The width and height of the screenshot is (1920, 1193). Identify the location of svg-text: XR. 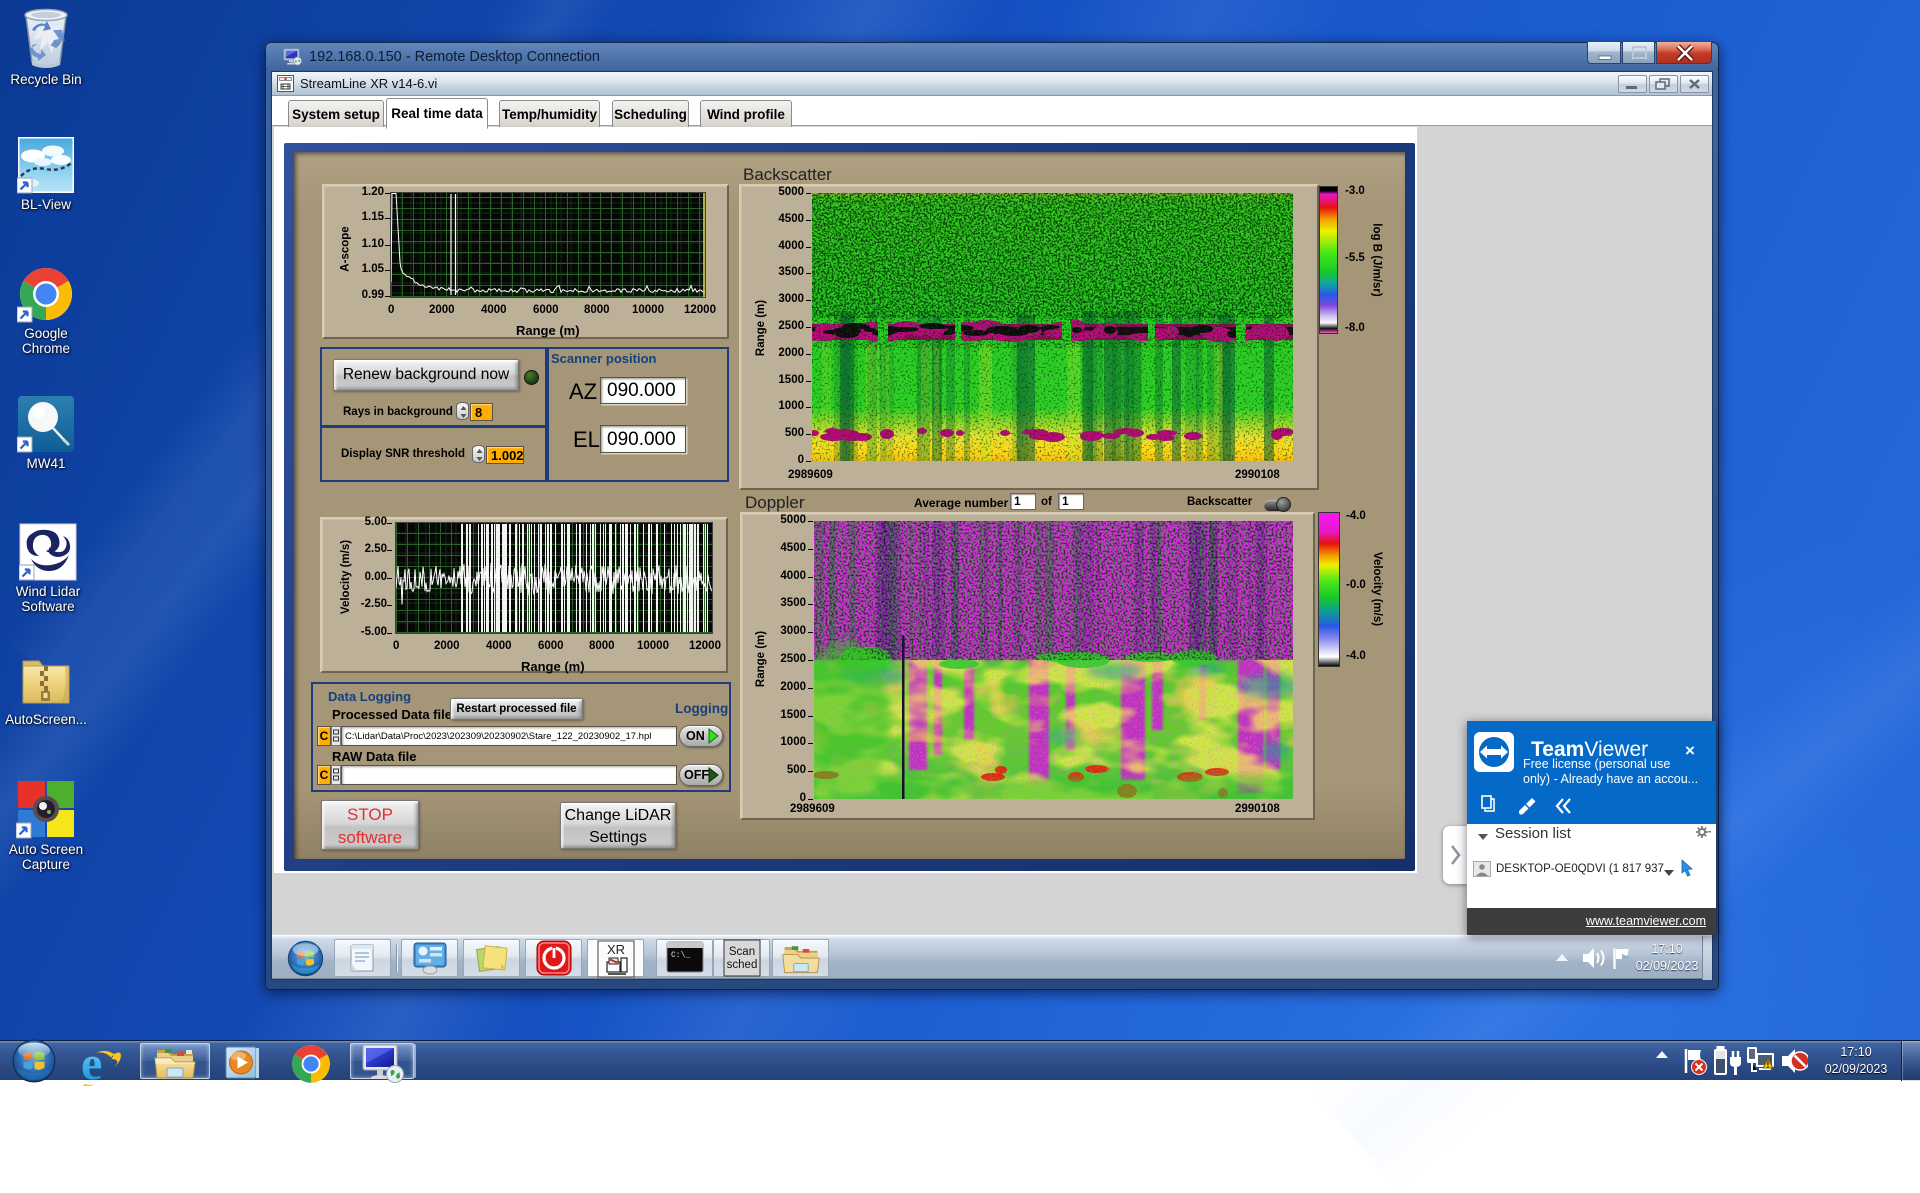
(616, 949).